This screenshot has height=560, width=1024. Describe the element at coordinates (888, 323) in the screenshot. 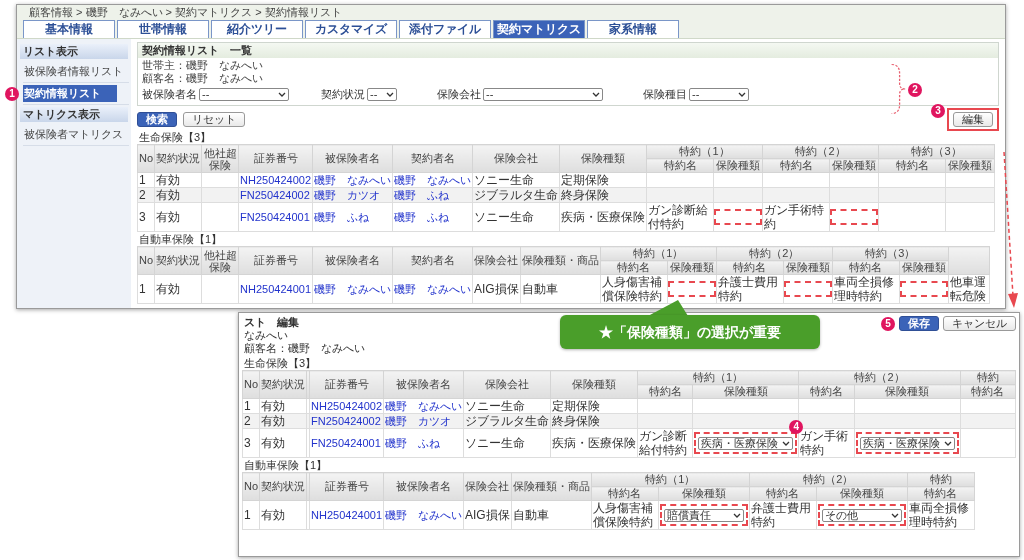

I see `step-number-badge: 5` at that location.